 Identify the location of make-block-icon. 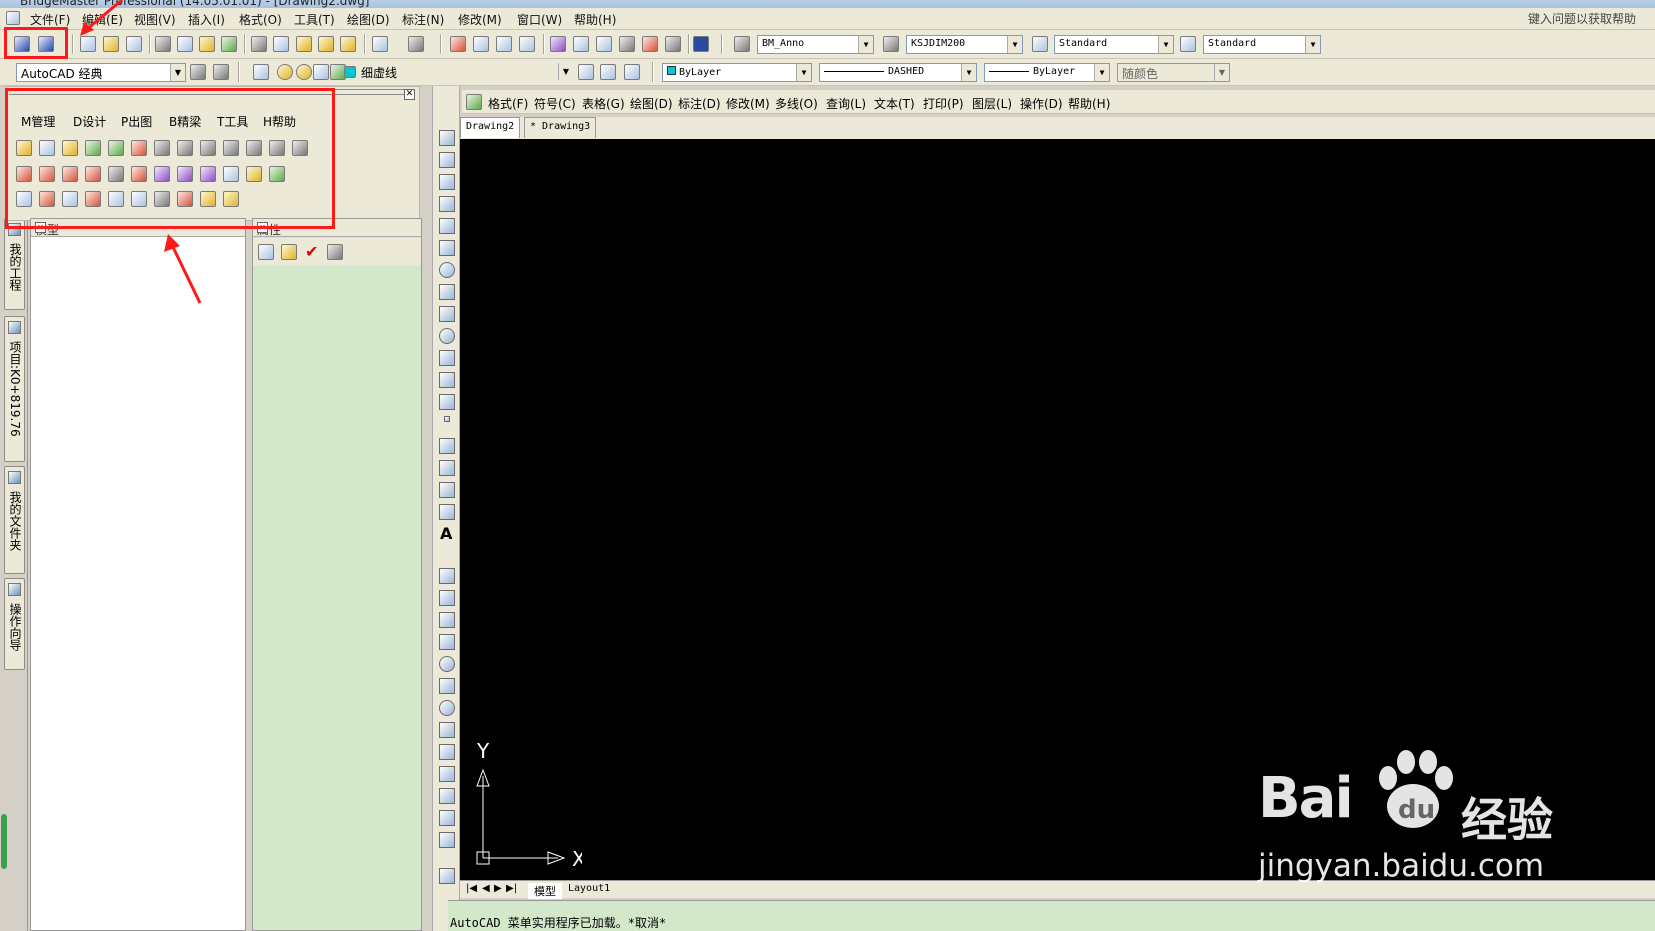
(447, 402).